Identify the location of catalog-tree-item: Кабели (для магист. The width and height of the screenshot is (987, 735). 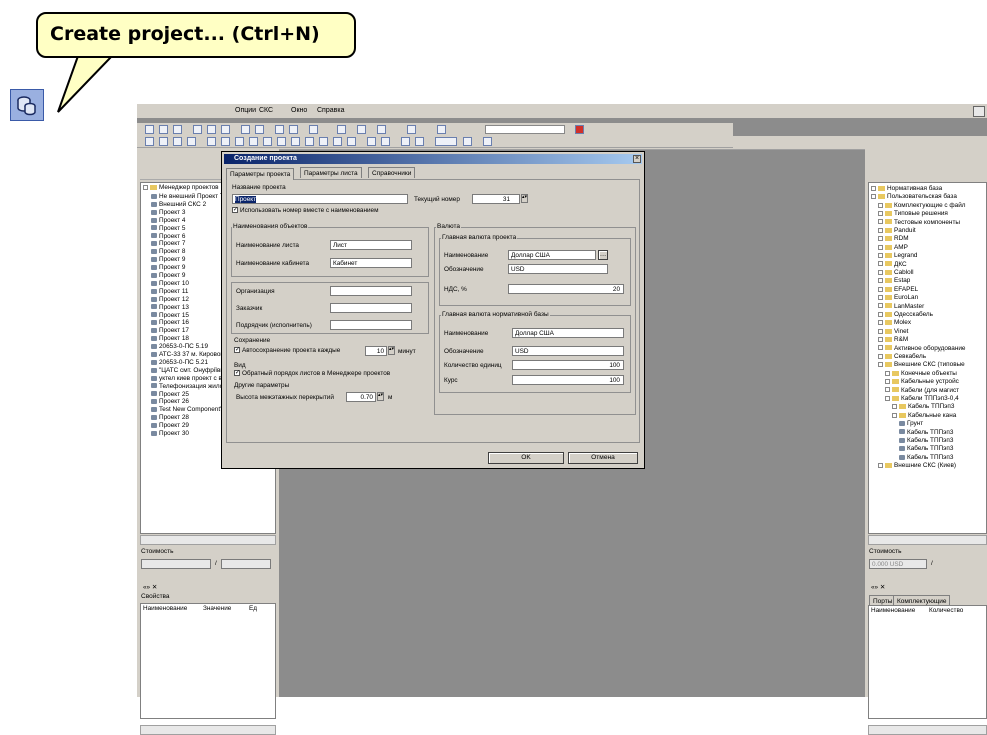
(922, 391).